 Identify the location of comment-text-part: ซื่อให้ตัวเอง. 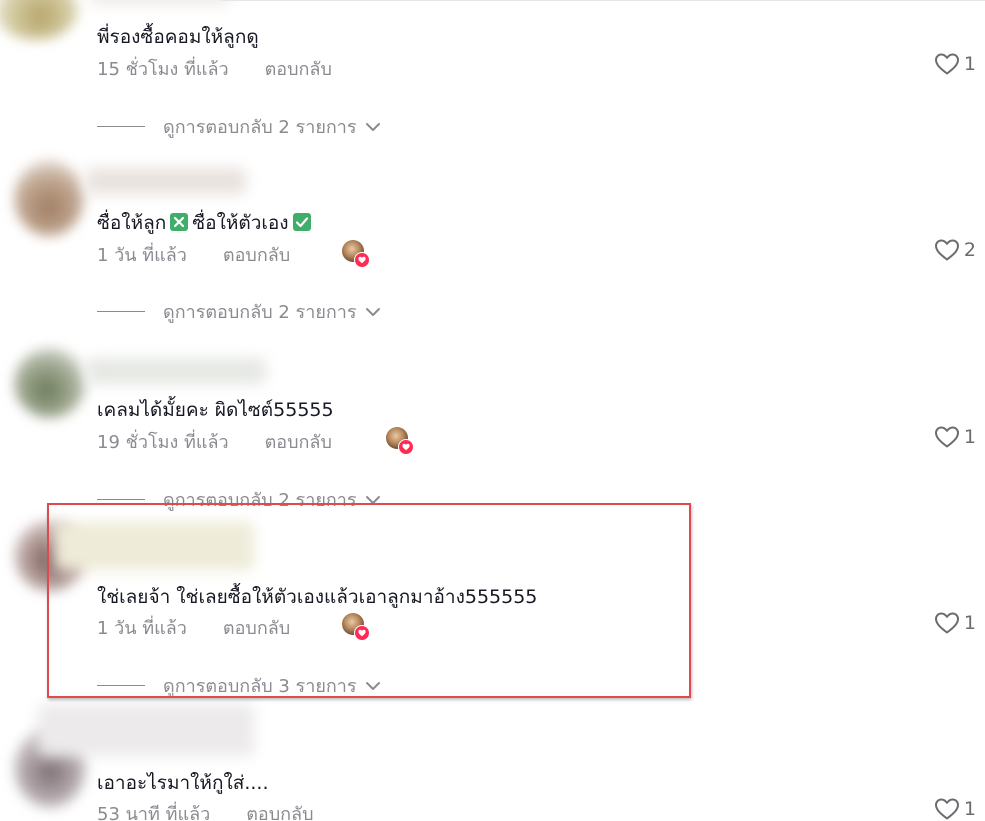
(240, 223).